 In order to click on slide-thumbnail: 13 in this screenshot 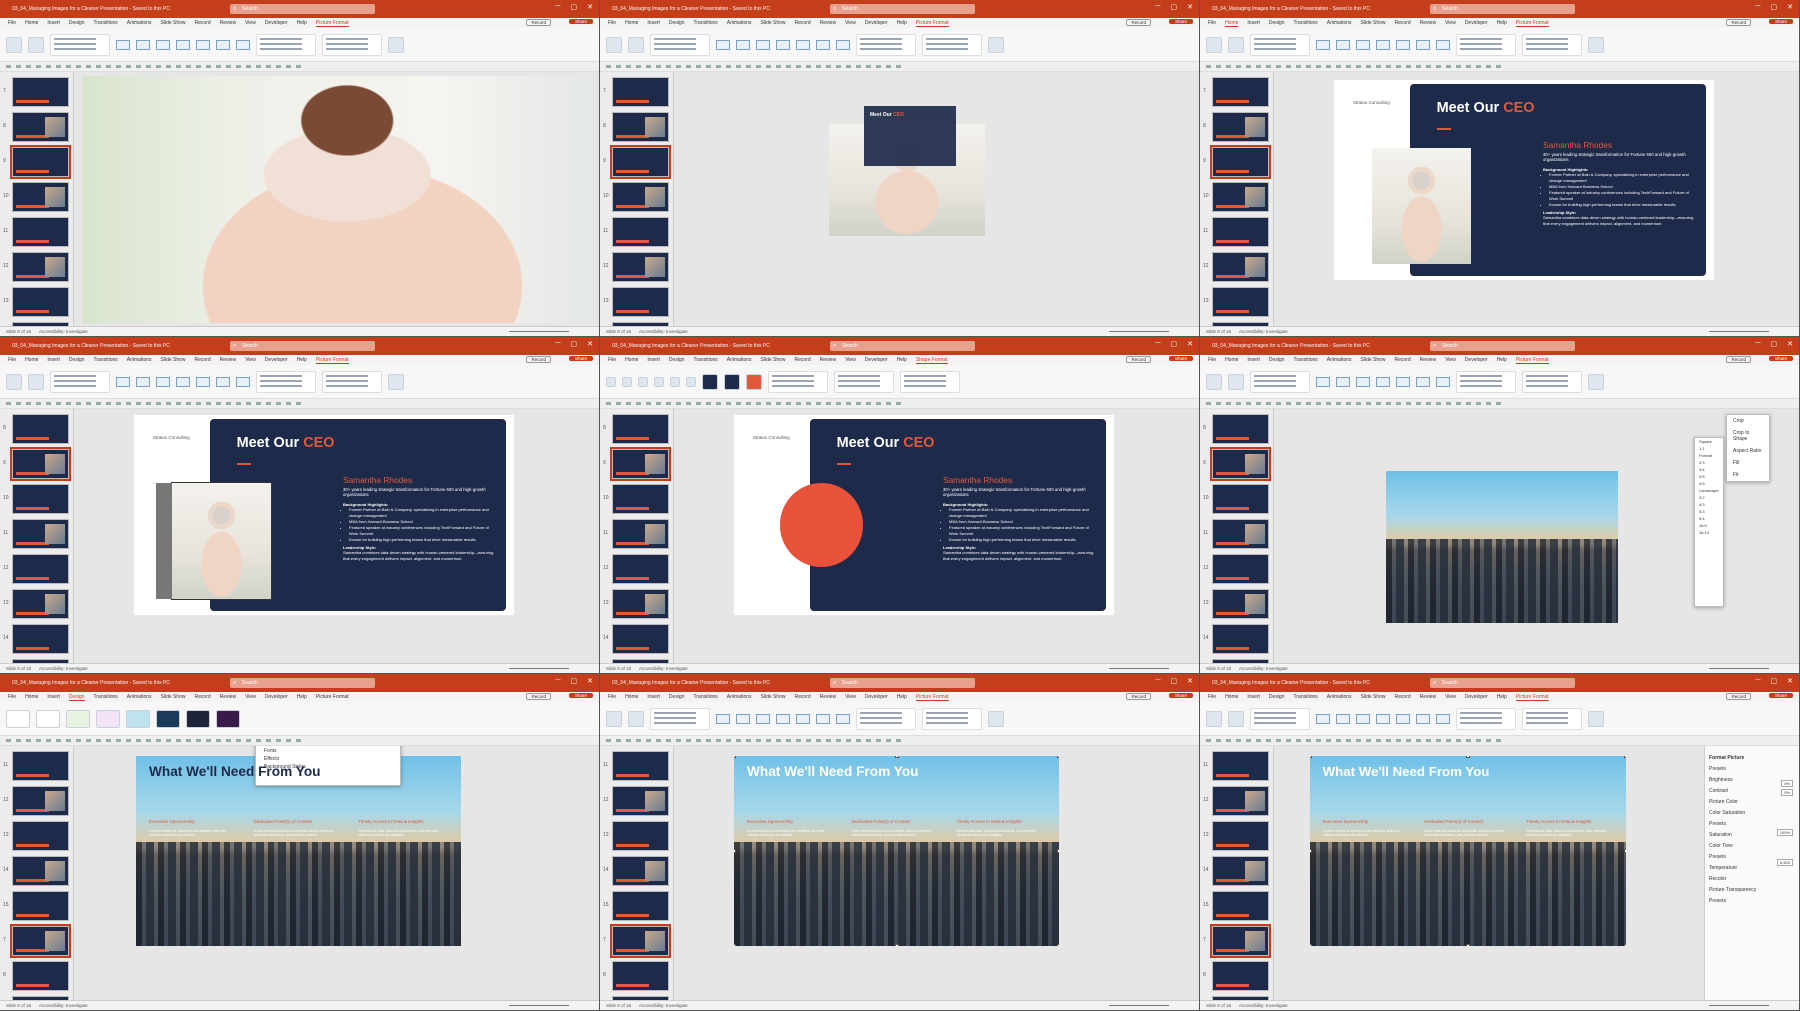, I will do `click(1236, 836)`.